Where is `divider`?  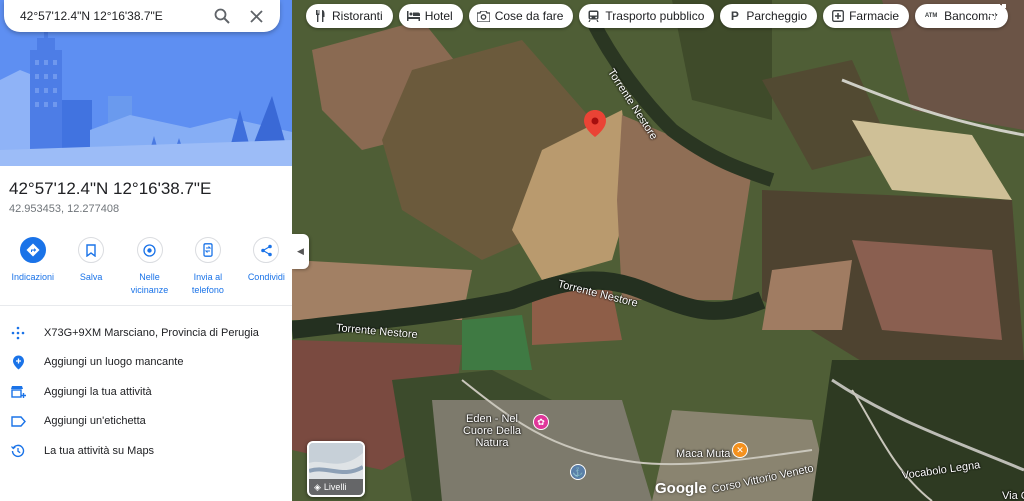
divider is located at coordinates (146, 305).